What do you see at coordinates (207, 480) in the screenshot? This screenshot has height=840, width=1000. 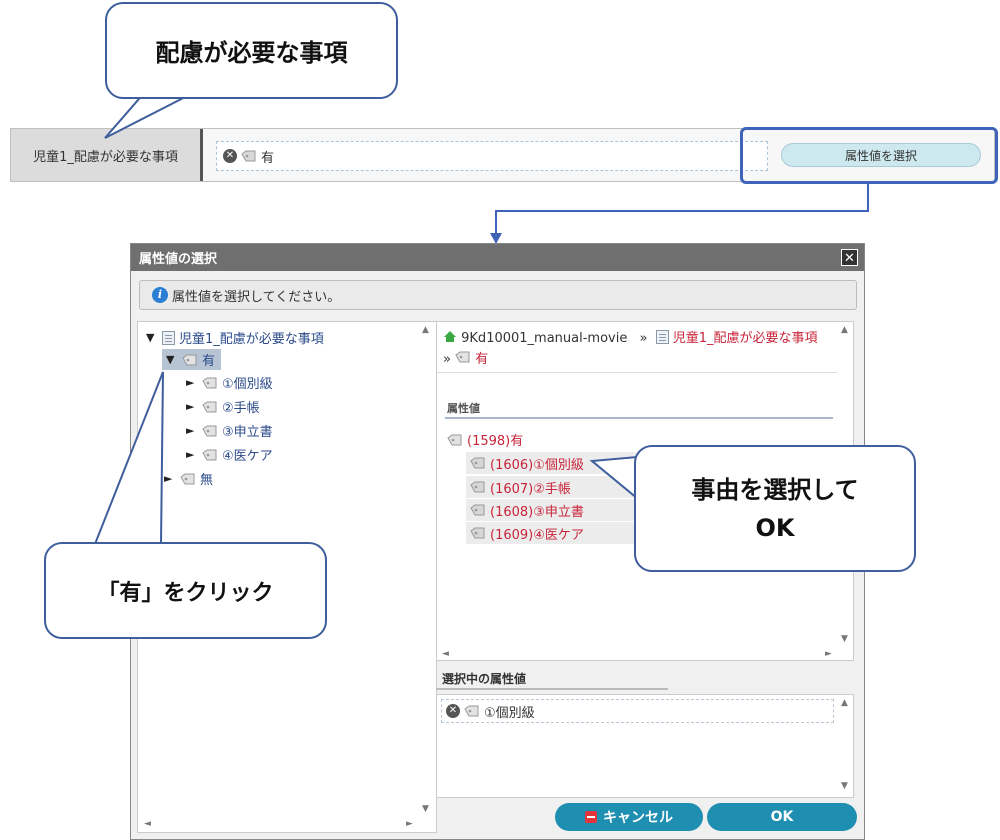 I see `tree-sibling-label: 無` at bounding box center [207, 480].